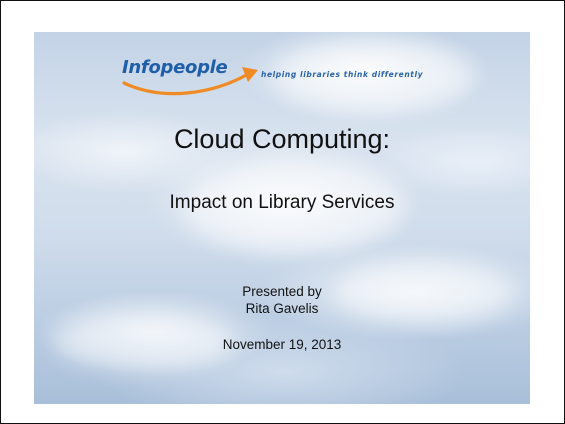 The height and width of the screenshot is (424, 565). I want to click on logo-tagline: helping libraries think differently, so click(342, 74).